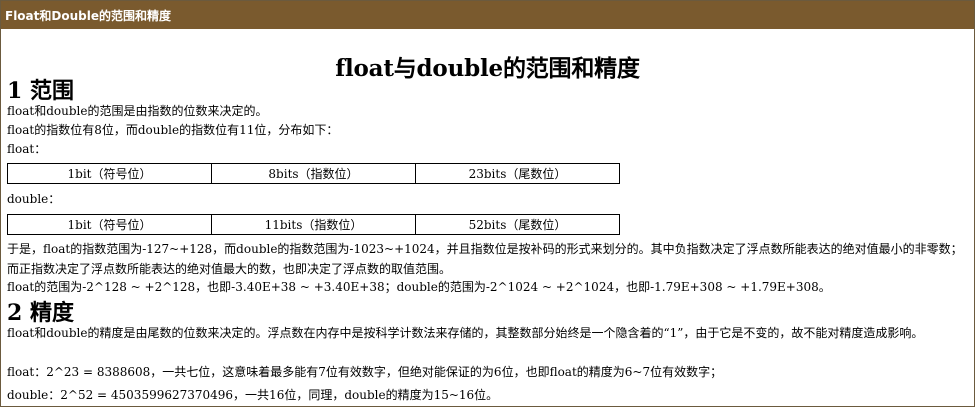 The width and height of the screenshot is (975, 407). What do you see at coordinates (109, 224) in the screenshot?
I see `double-sign-bit-cell: 1bit（符号位）` at bounding box center [109, 224].